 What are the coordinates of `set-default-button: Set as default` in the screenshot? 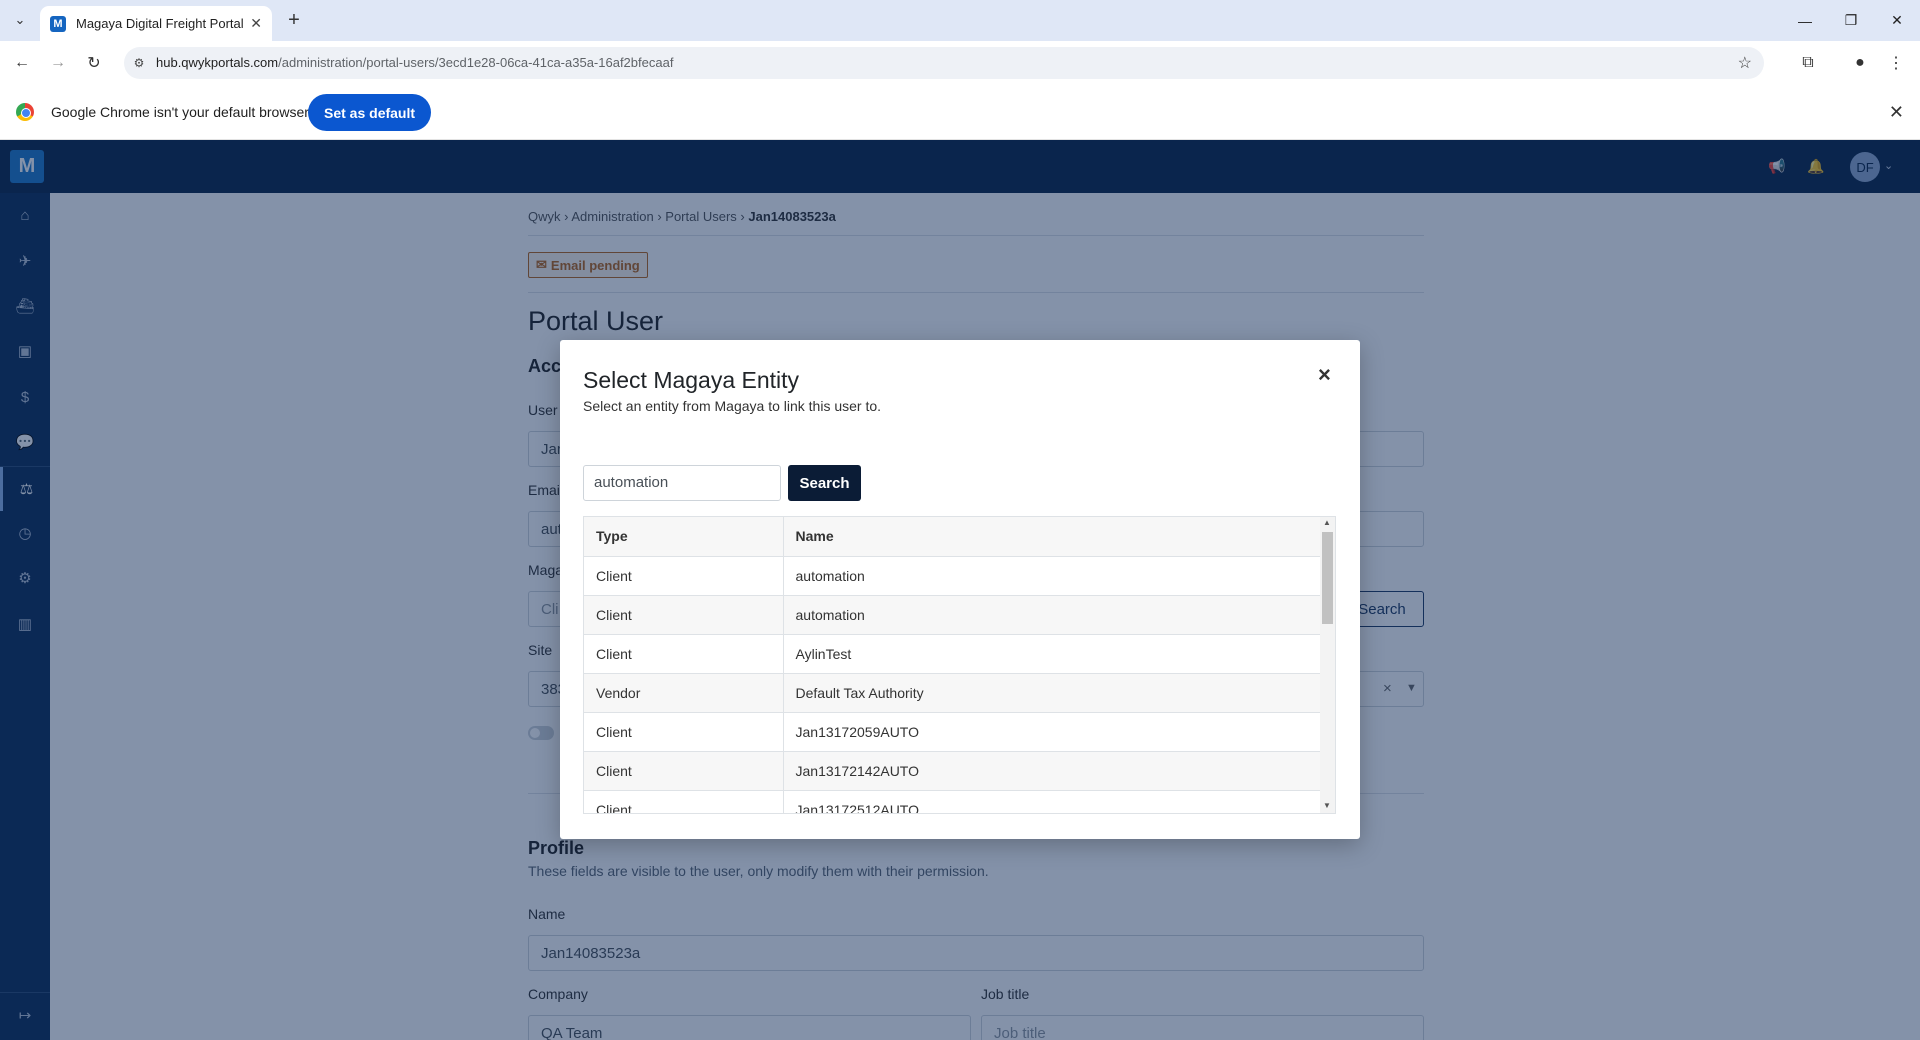 It's located at (370, 112).